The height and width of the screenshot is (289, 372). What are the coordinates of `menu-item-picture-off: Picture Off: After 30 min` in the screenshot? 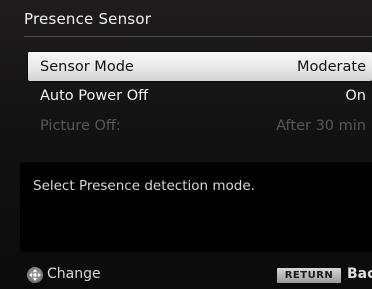 It's located at (200, 126).